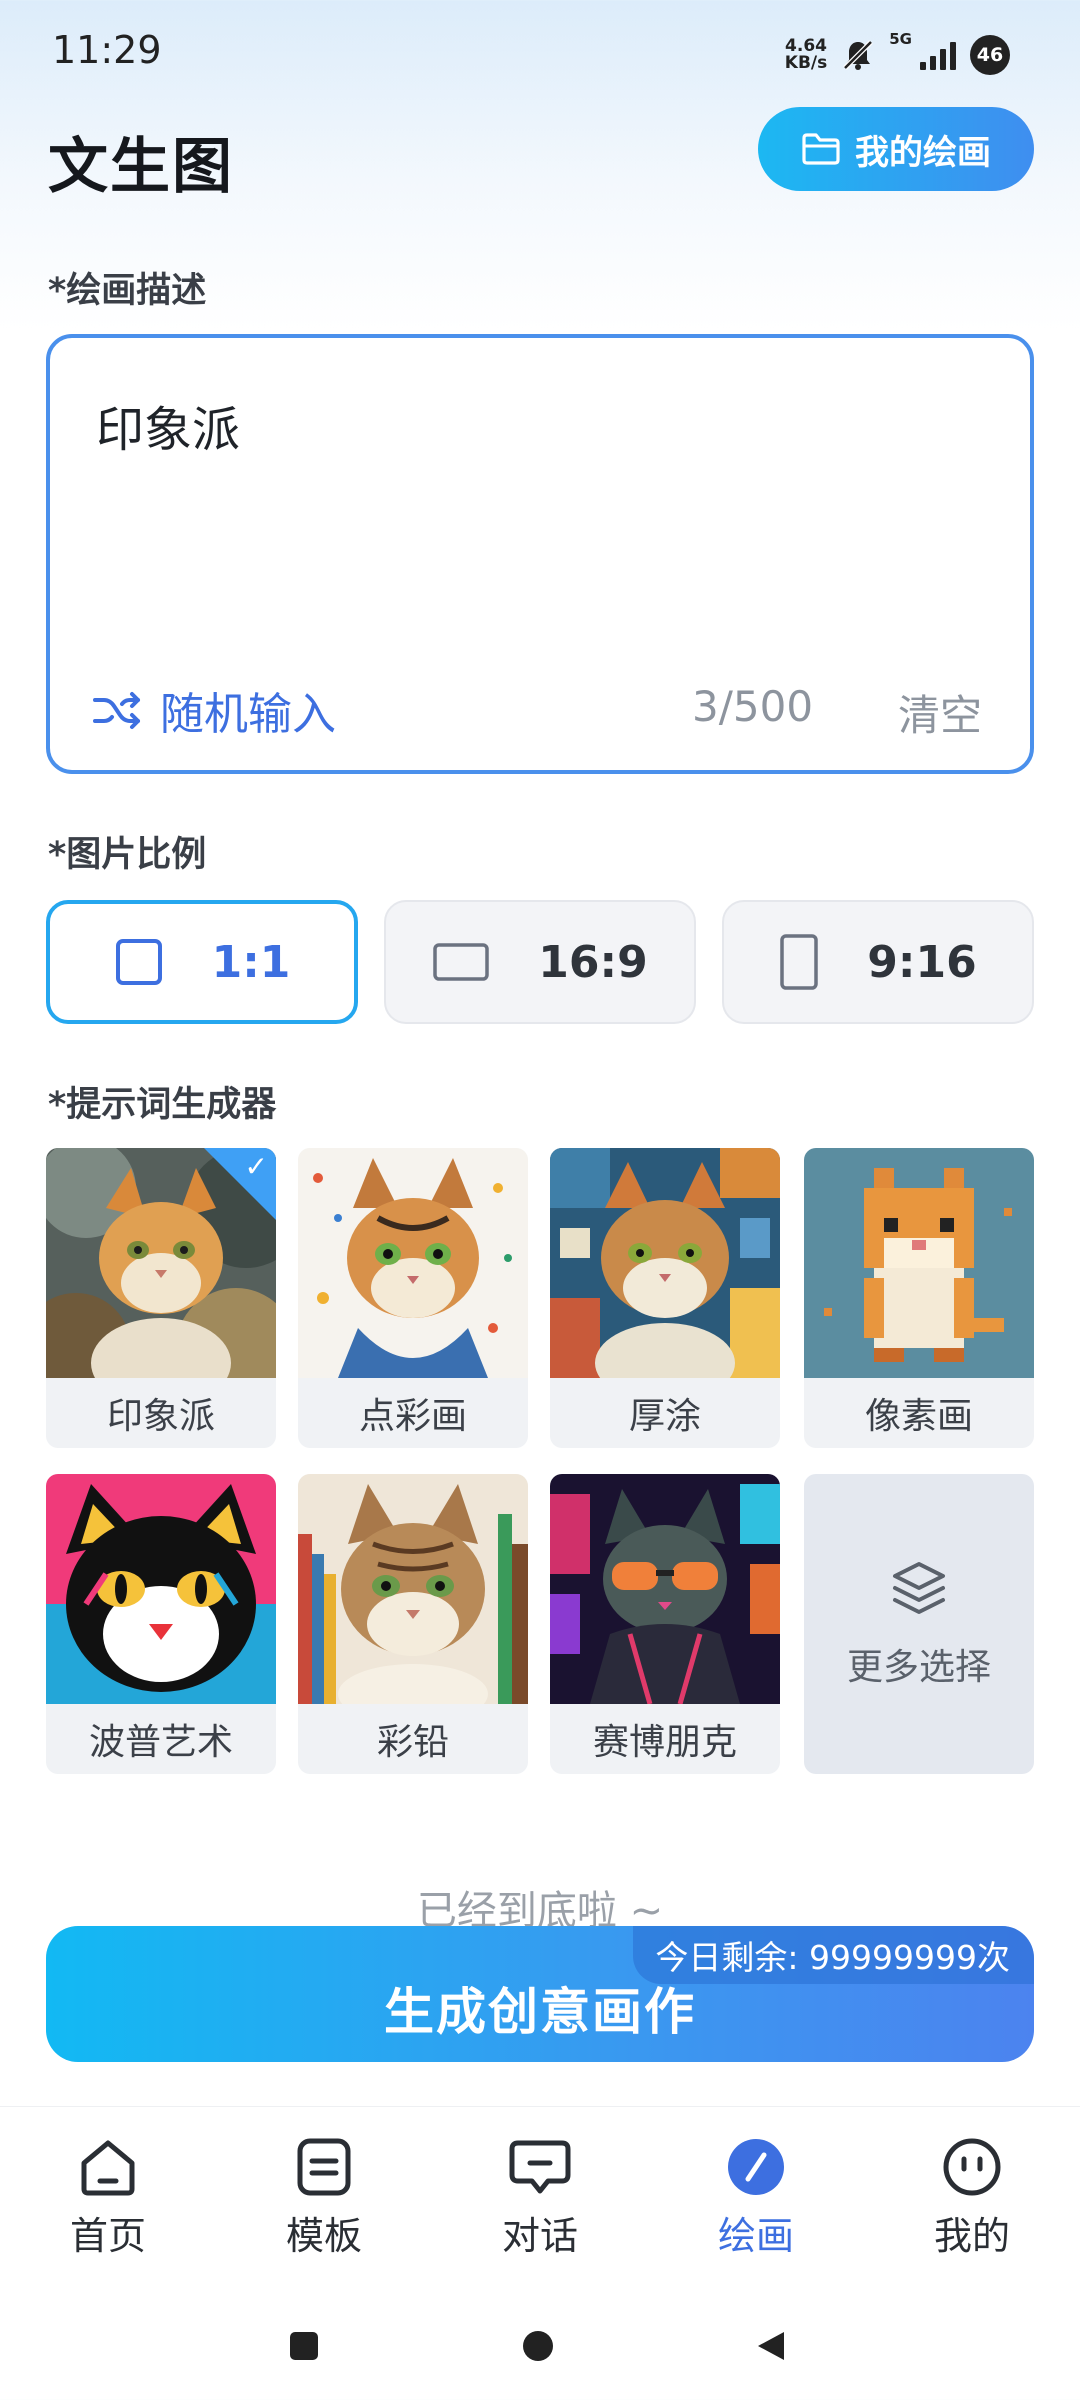 The height and width of the screenshot is (2400, 1080). I want to click on nav-label: 我的, so click(971, 2236).